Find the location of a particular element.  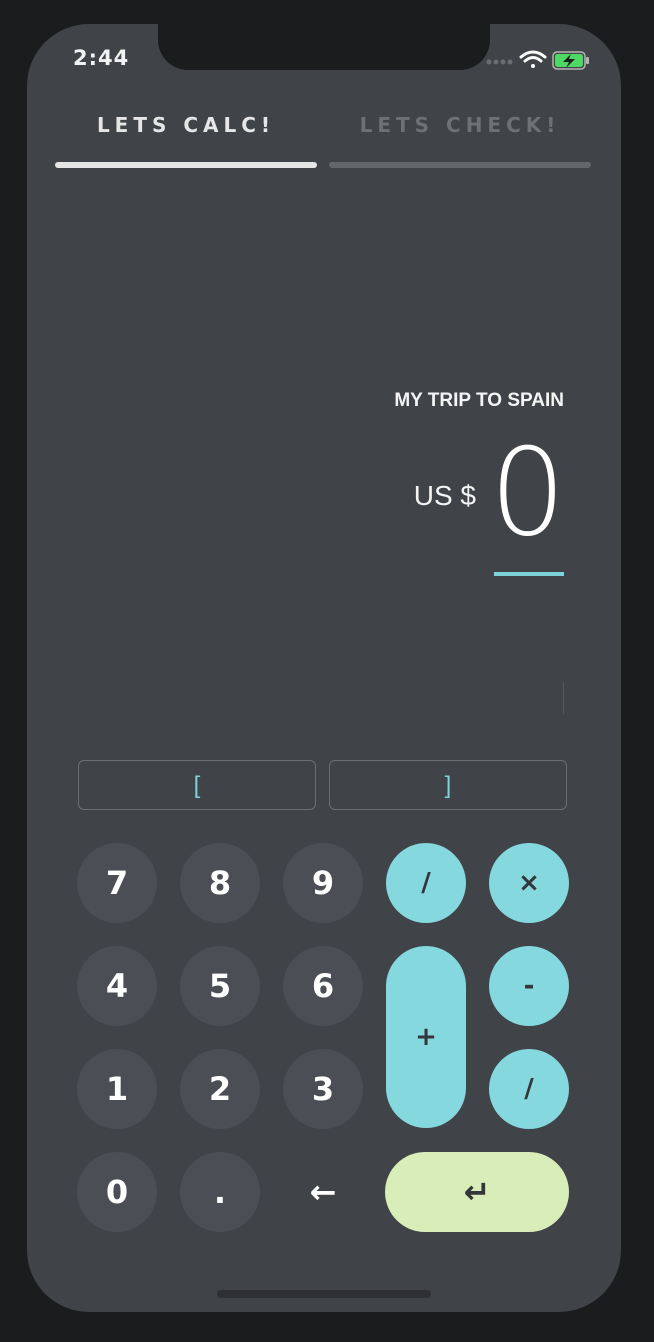

multiply-button: × is located at coordinates (529, 883).